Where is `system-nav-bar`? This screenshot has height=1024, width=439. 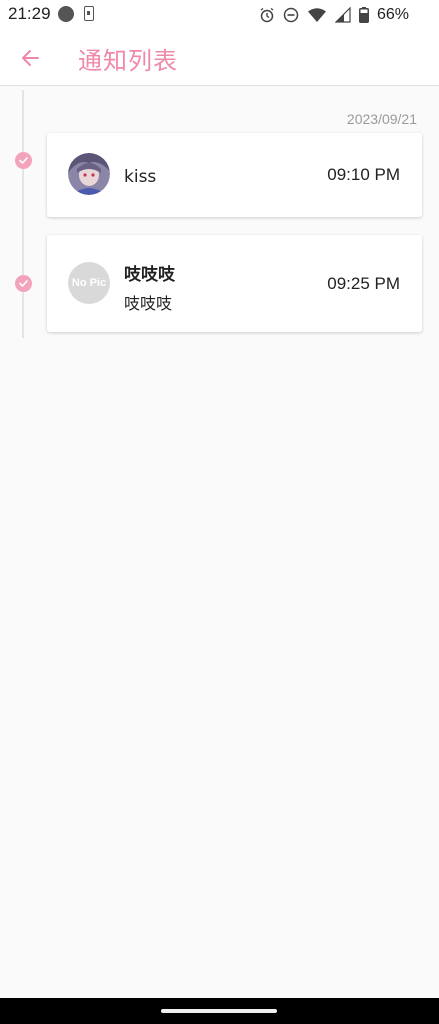
system-nav-bar is located at coordinates (219, 1011).